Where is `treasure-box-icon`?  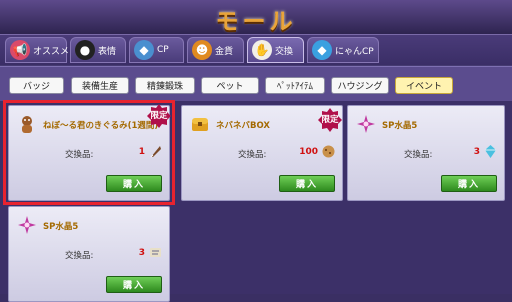
treasure-box-icon is located at coordinates (200, 124).